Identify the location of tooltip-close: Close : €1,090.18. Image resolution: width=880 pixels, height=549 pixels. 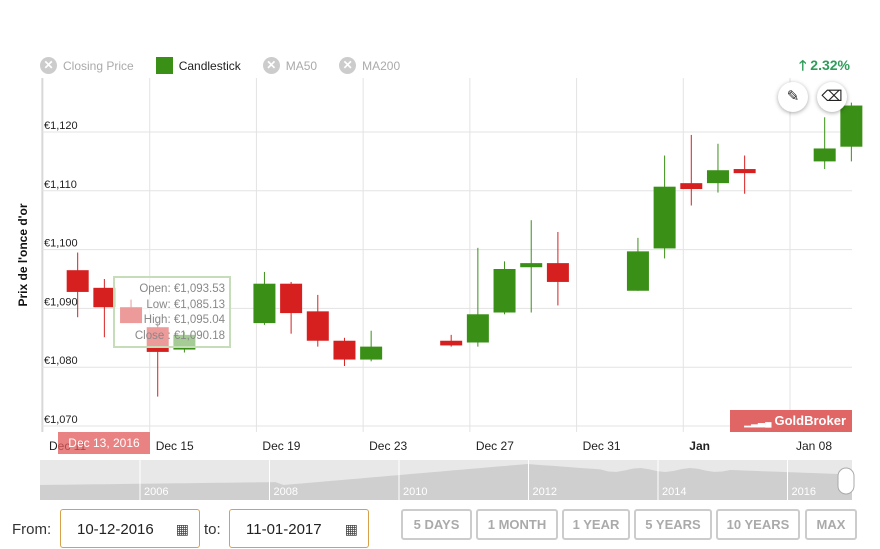
(179, 335).